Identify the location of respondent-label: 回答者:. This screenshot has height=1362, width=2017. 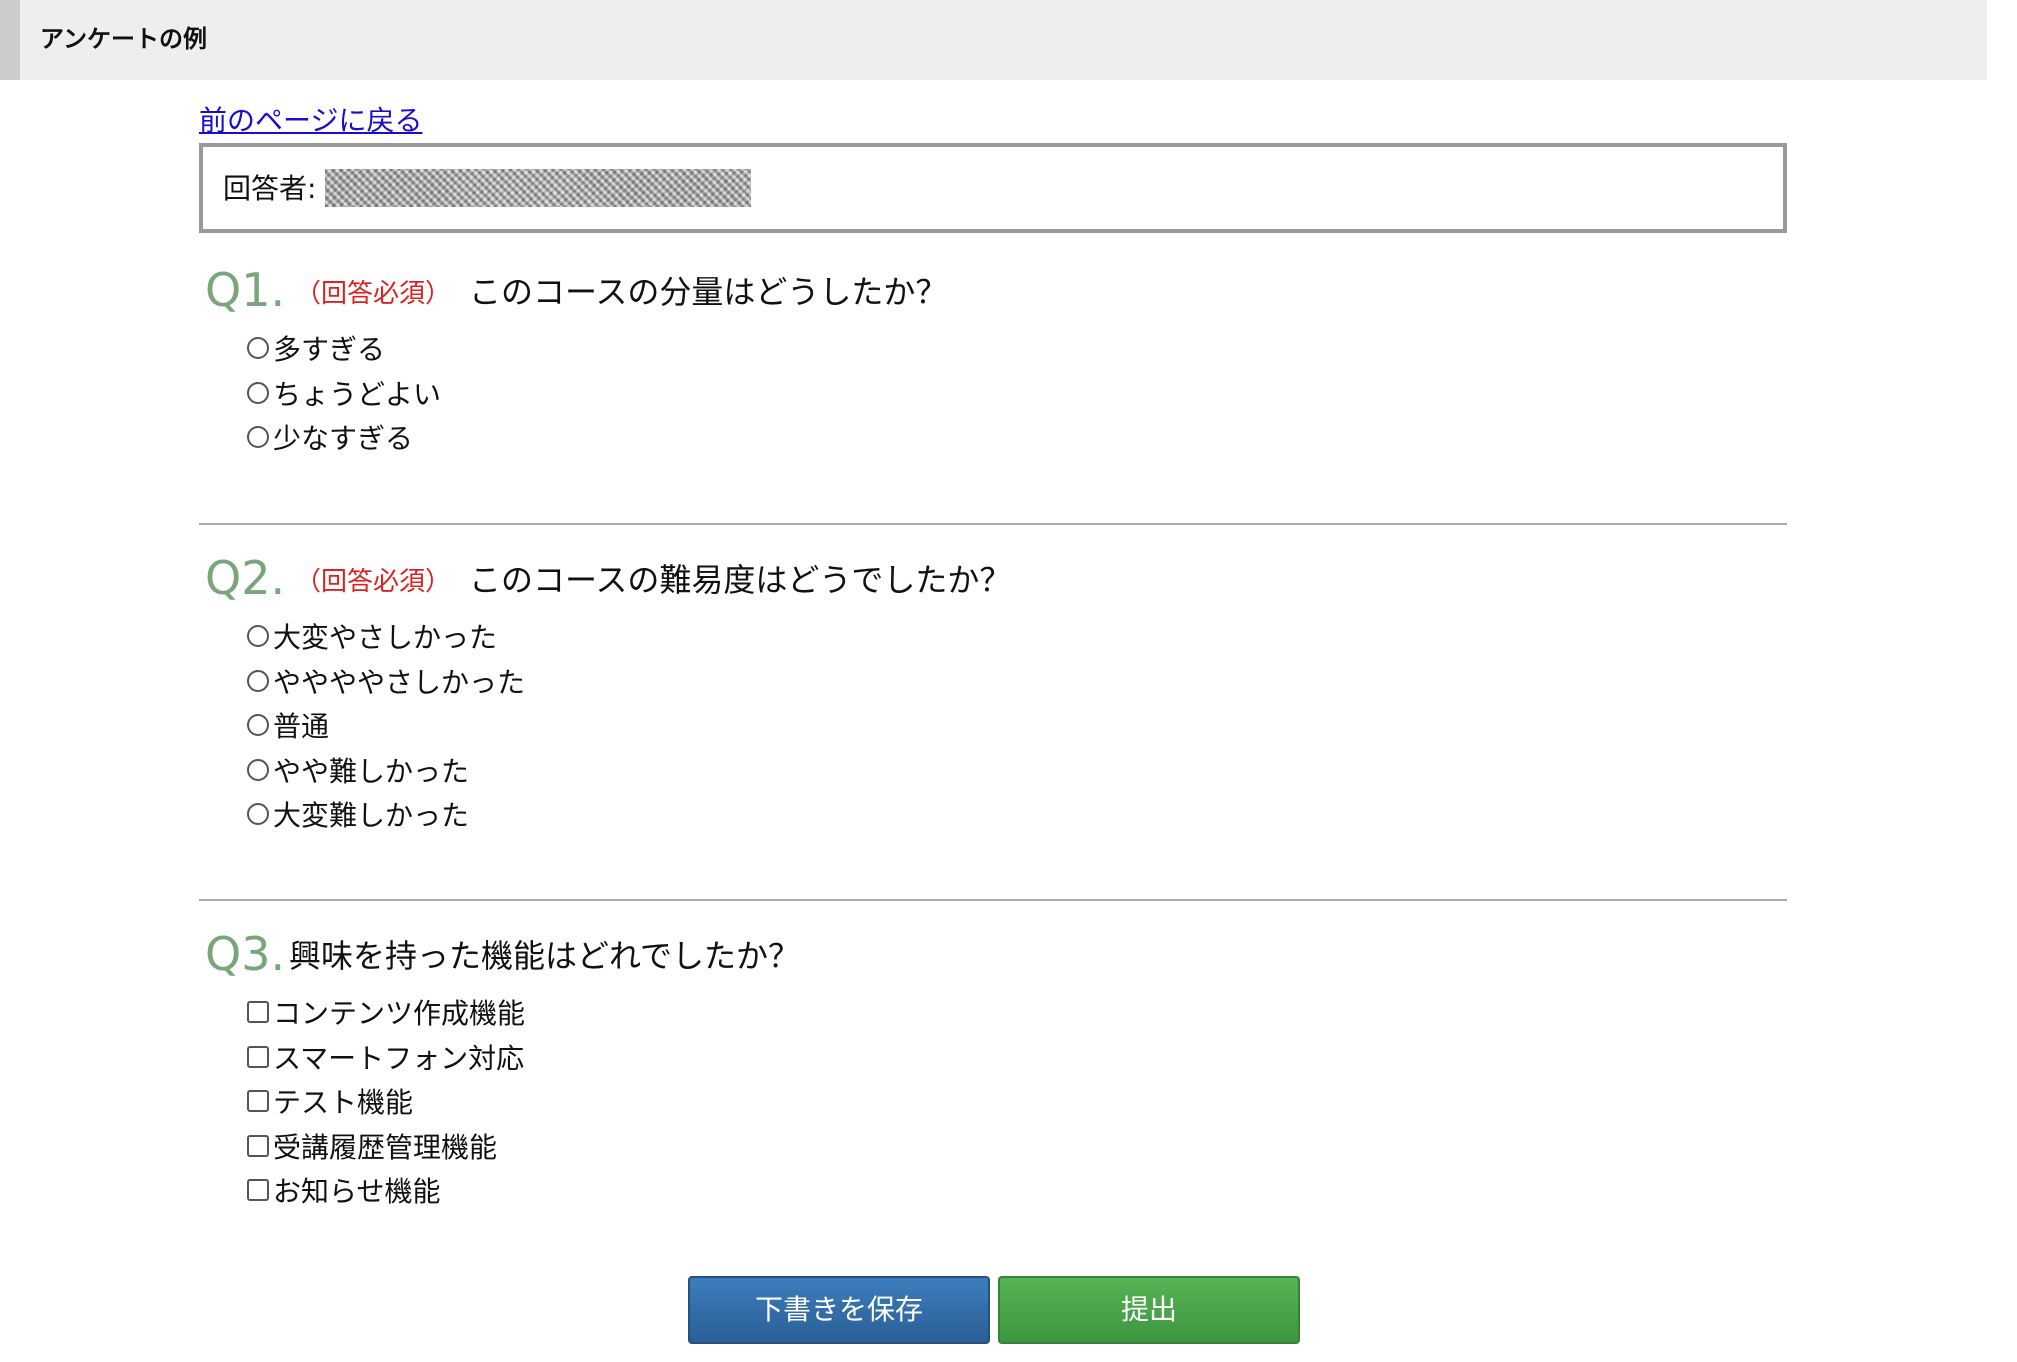
(270, 188).